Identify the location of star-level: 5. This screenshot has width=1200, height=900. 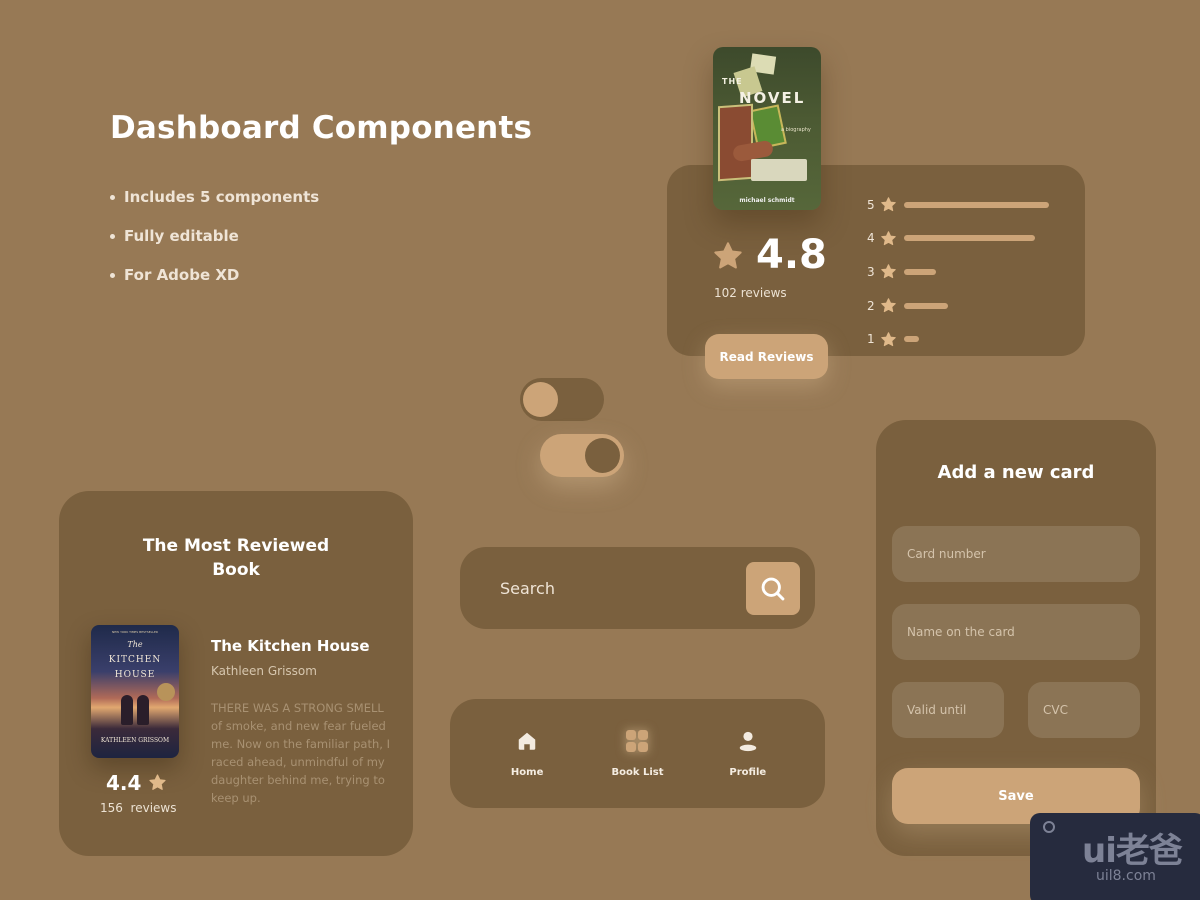
(871, 204).